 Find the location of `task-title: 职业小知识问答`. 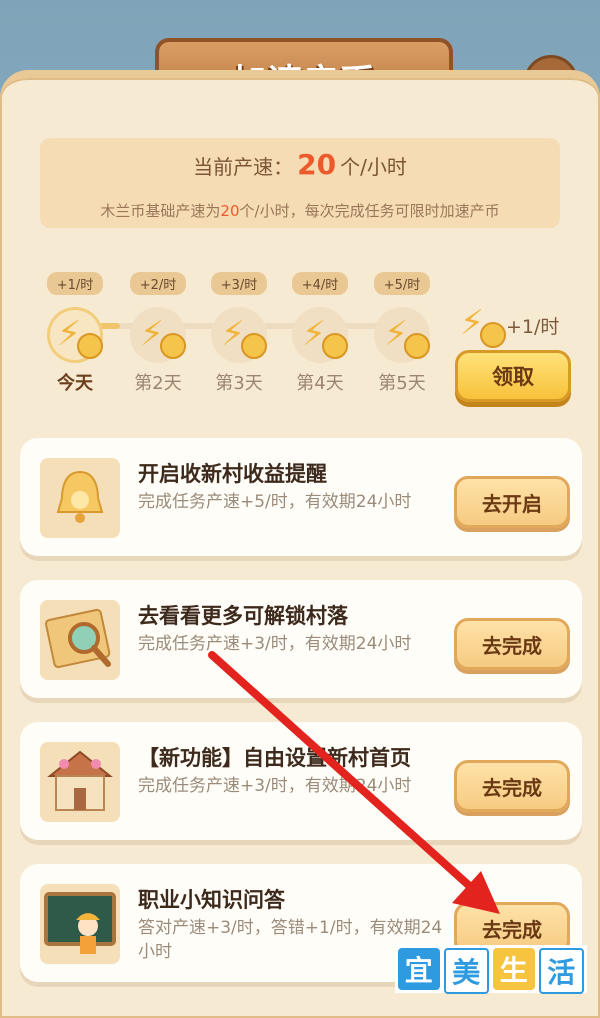

task-title: 职业小知识问答 is located at coordinates (211, 900).